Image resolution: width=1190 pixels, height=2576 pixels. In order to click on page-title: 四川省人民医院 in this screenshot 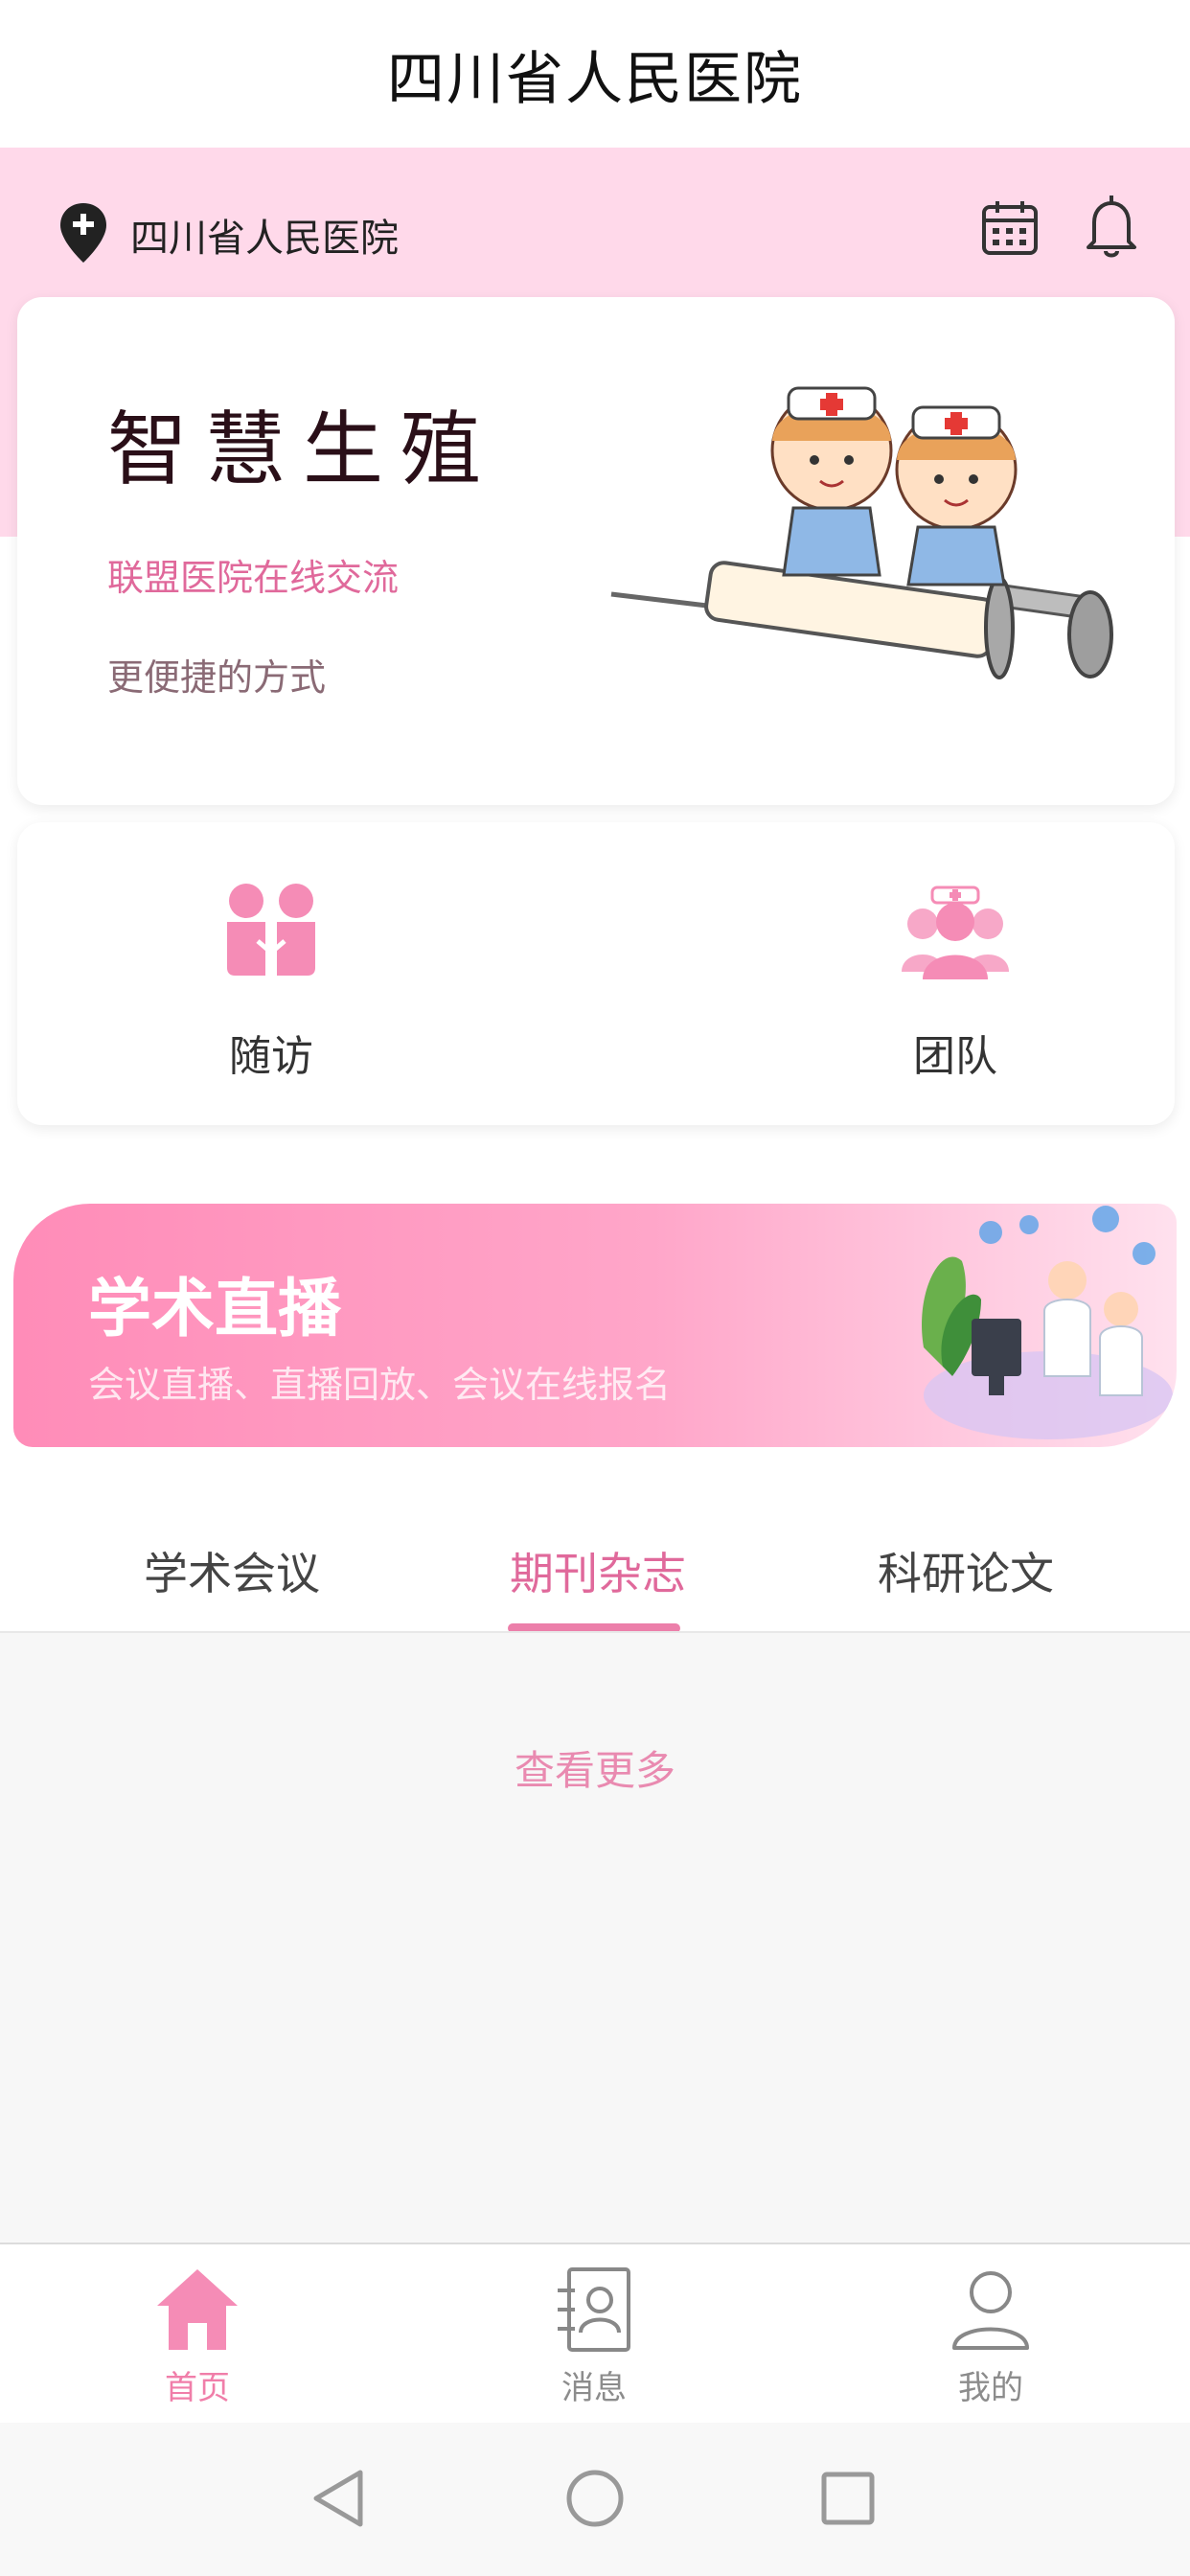, I will do `click(595, 79)`.